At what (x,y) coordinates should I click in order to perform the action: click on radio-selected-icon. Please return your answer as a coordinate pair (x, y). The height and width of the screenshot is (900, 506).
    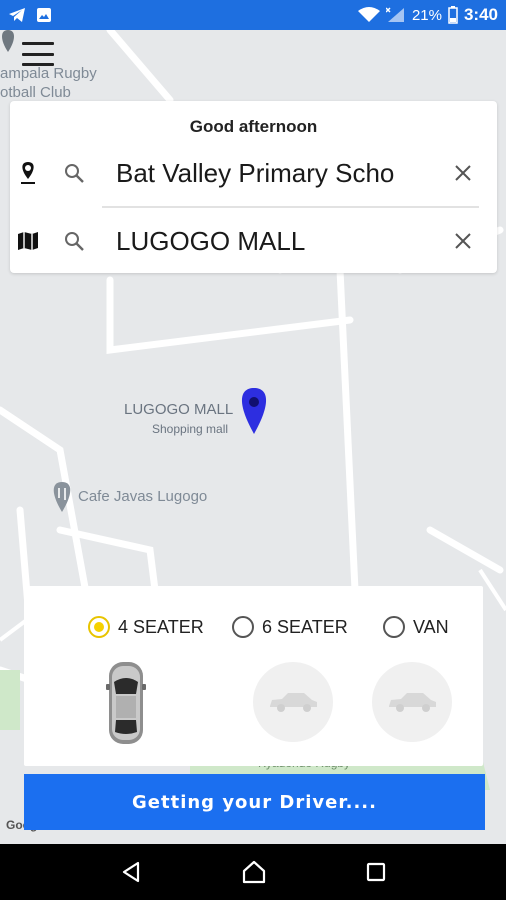
    Looking at the image, I should click on (99, 627).